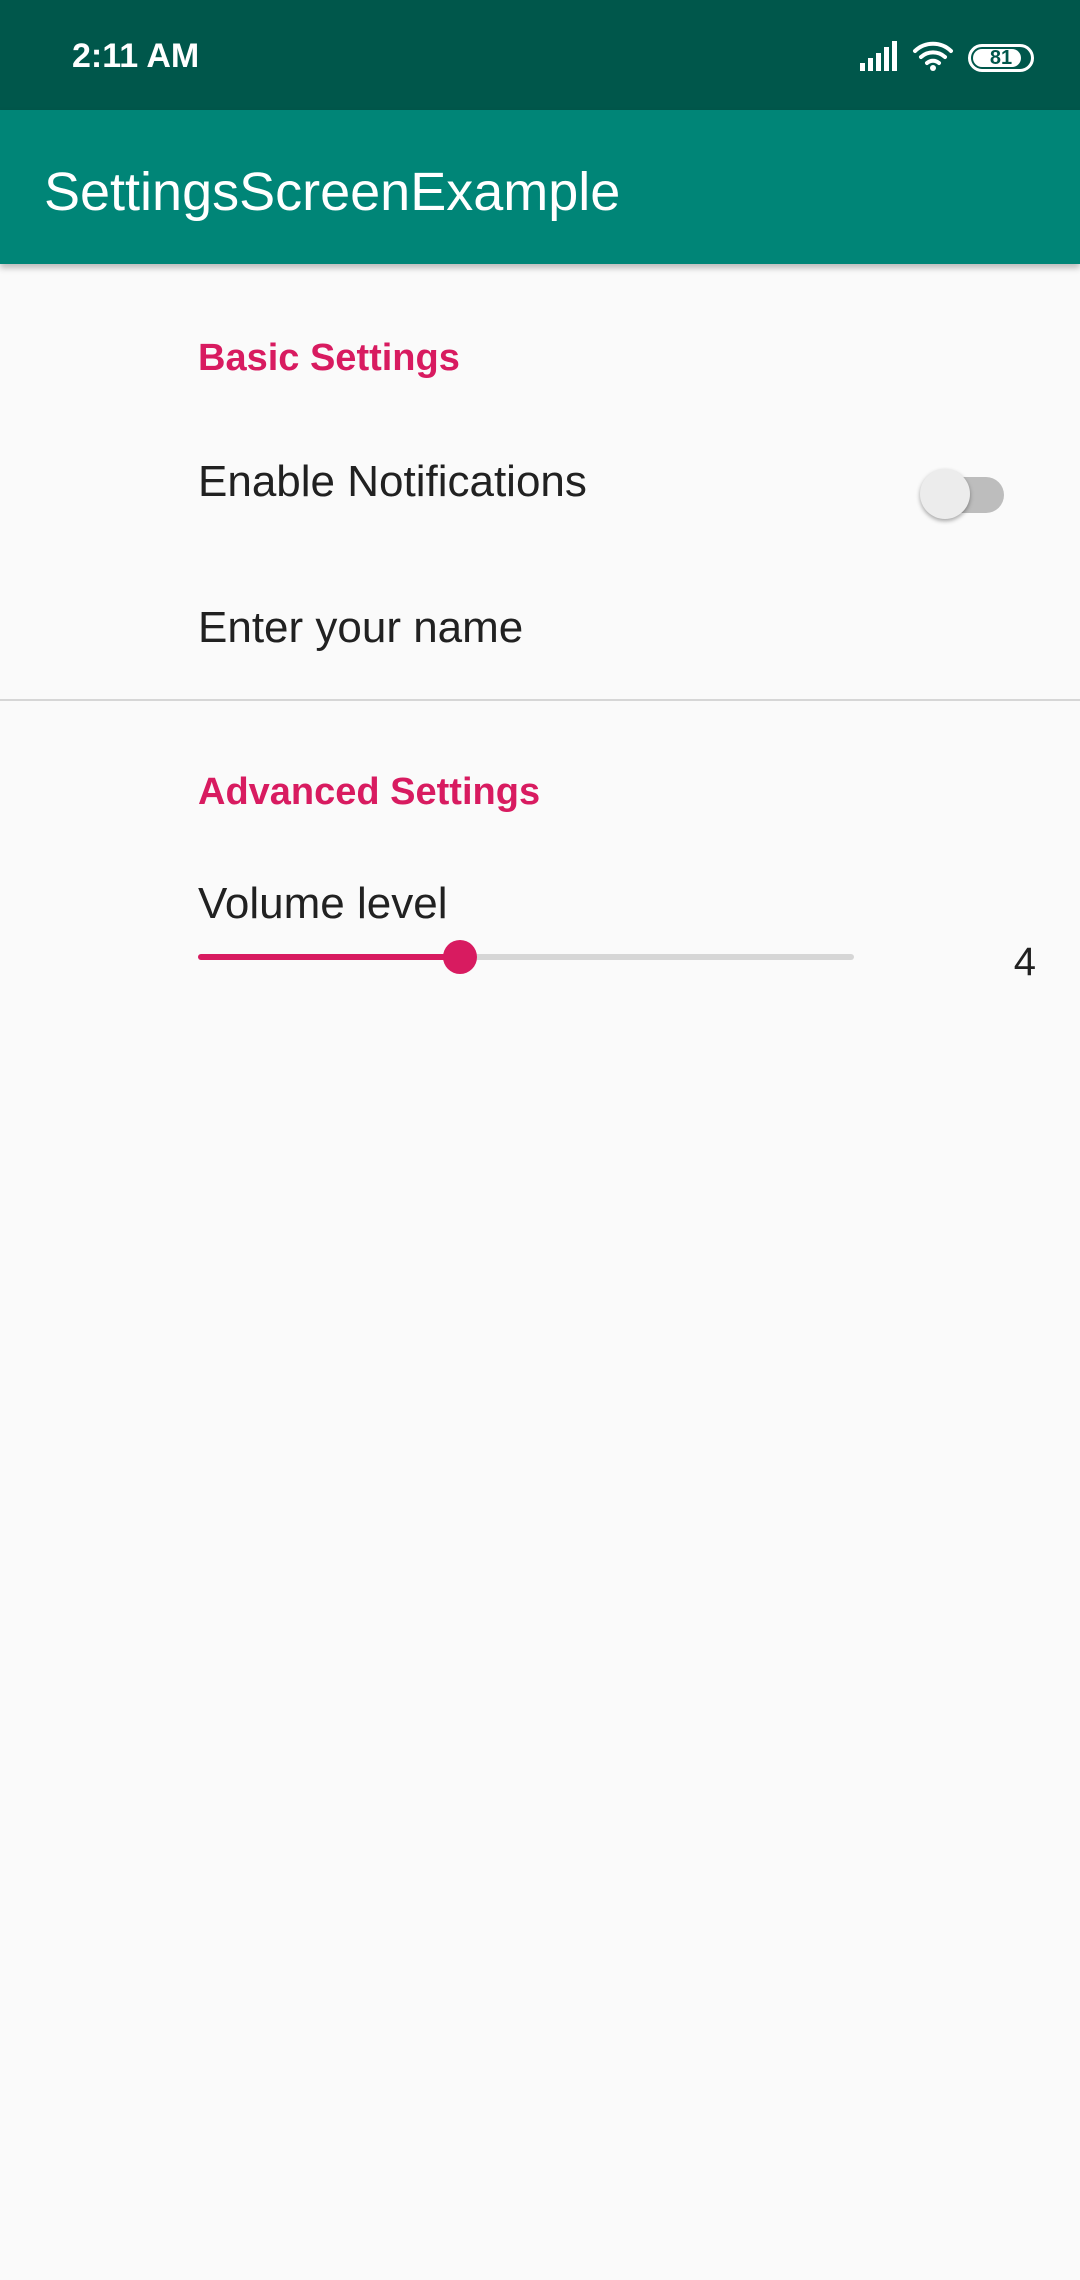  I want to click on switch-thumb, so click(945, 494).